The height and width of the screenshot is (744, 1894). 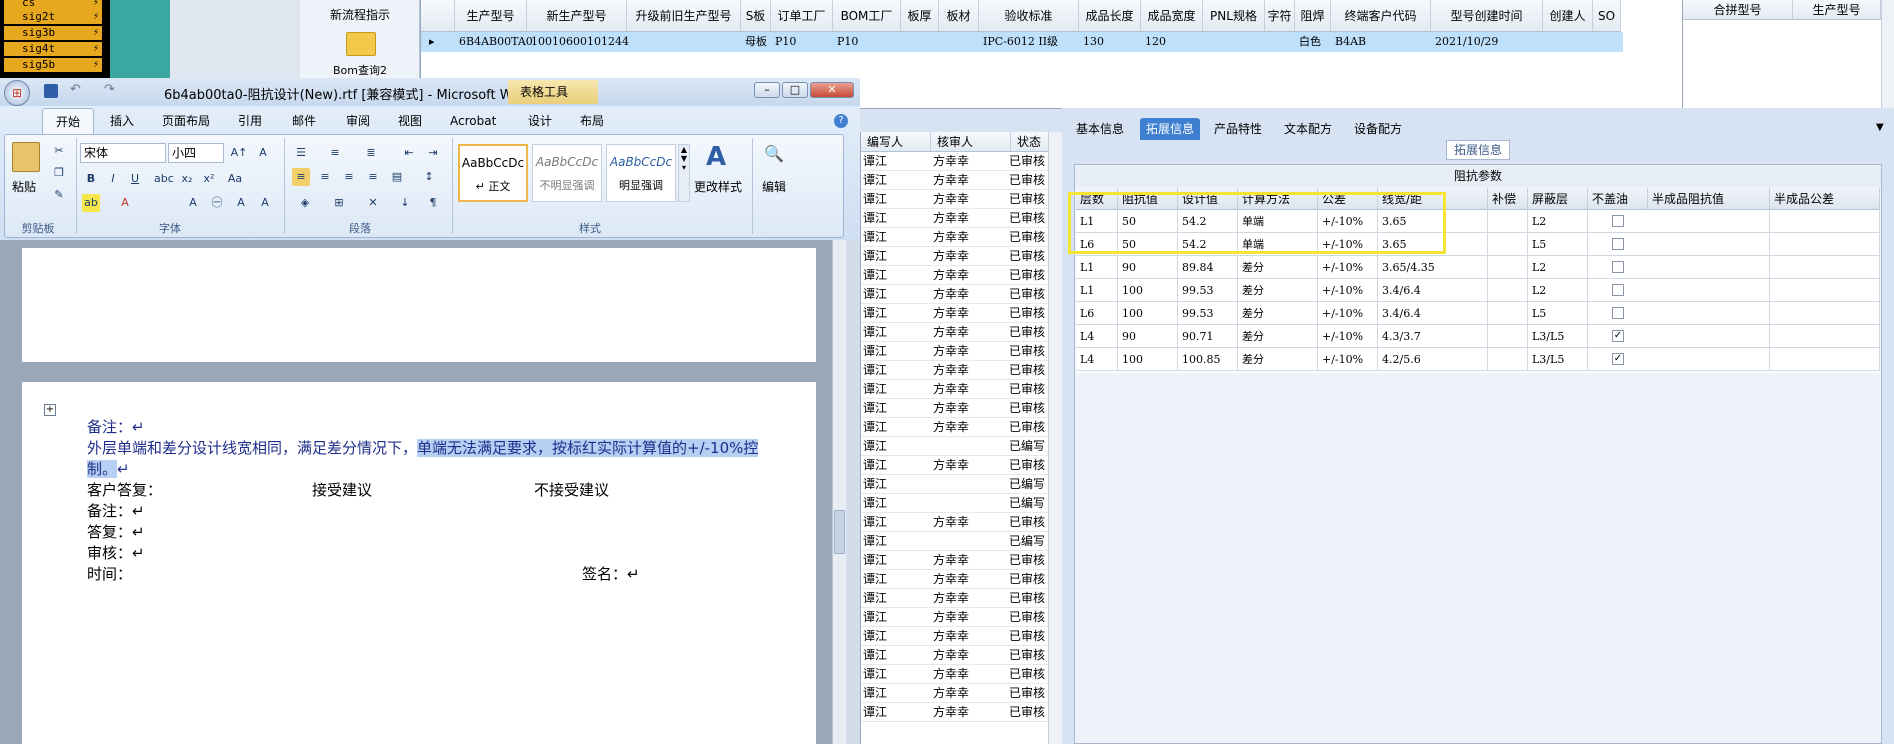 What do you see at coordinates (1558, 313) in the screenshot?
I see `table-cell: L5` at bounding box center [1558, 313].